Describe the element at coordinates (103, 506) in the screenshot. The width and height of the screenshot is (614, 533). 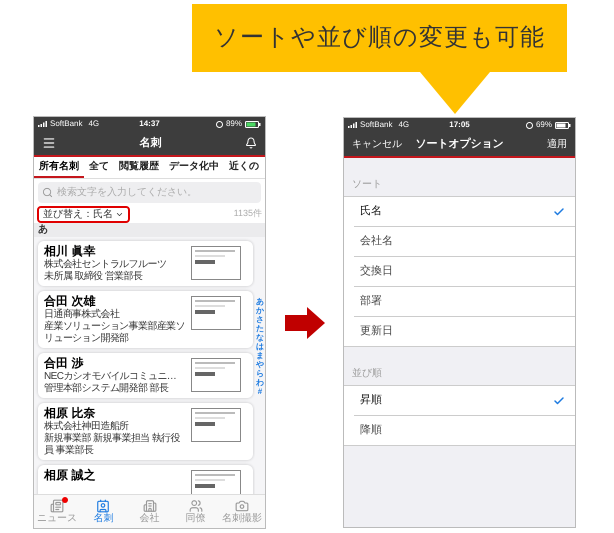
I see `cards-icon` at that location.